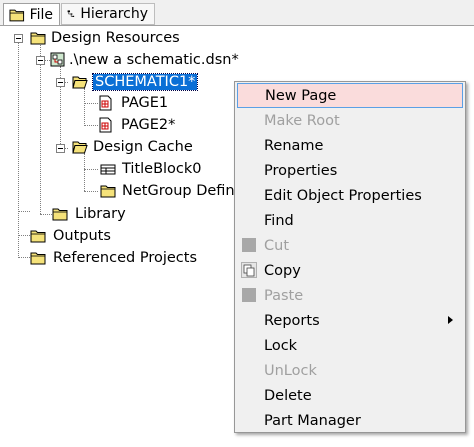 The image size is (474, 447). What do you see at coordinates (350, 295) in the screenshot?
I see `menu-item-paste: Paste` at bounding box center [350, 295].